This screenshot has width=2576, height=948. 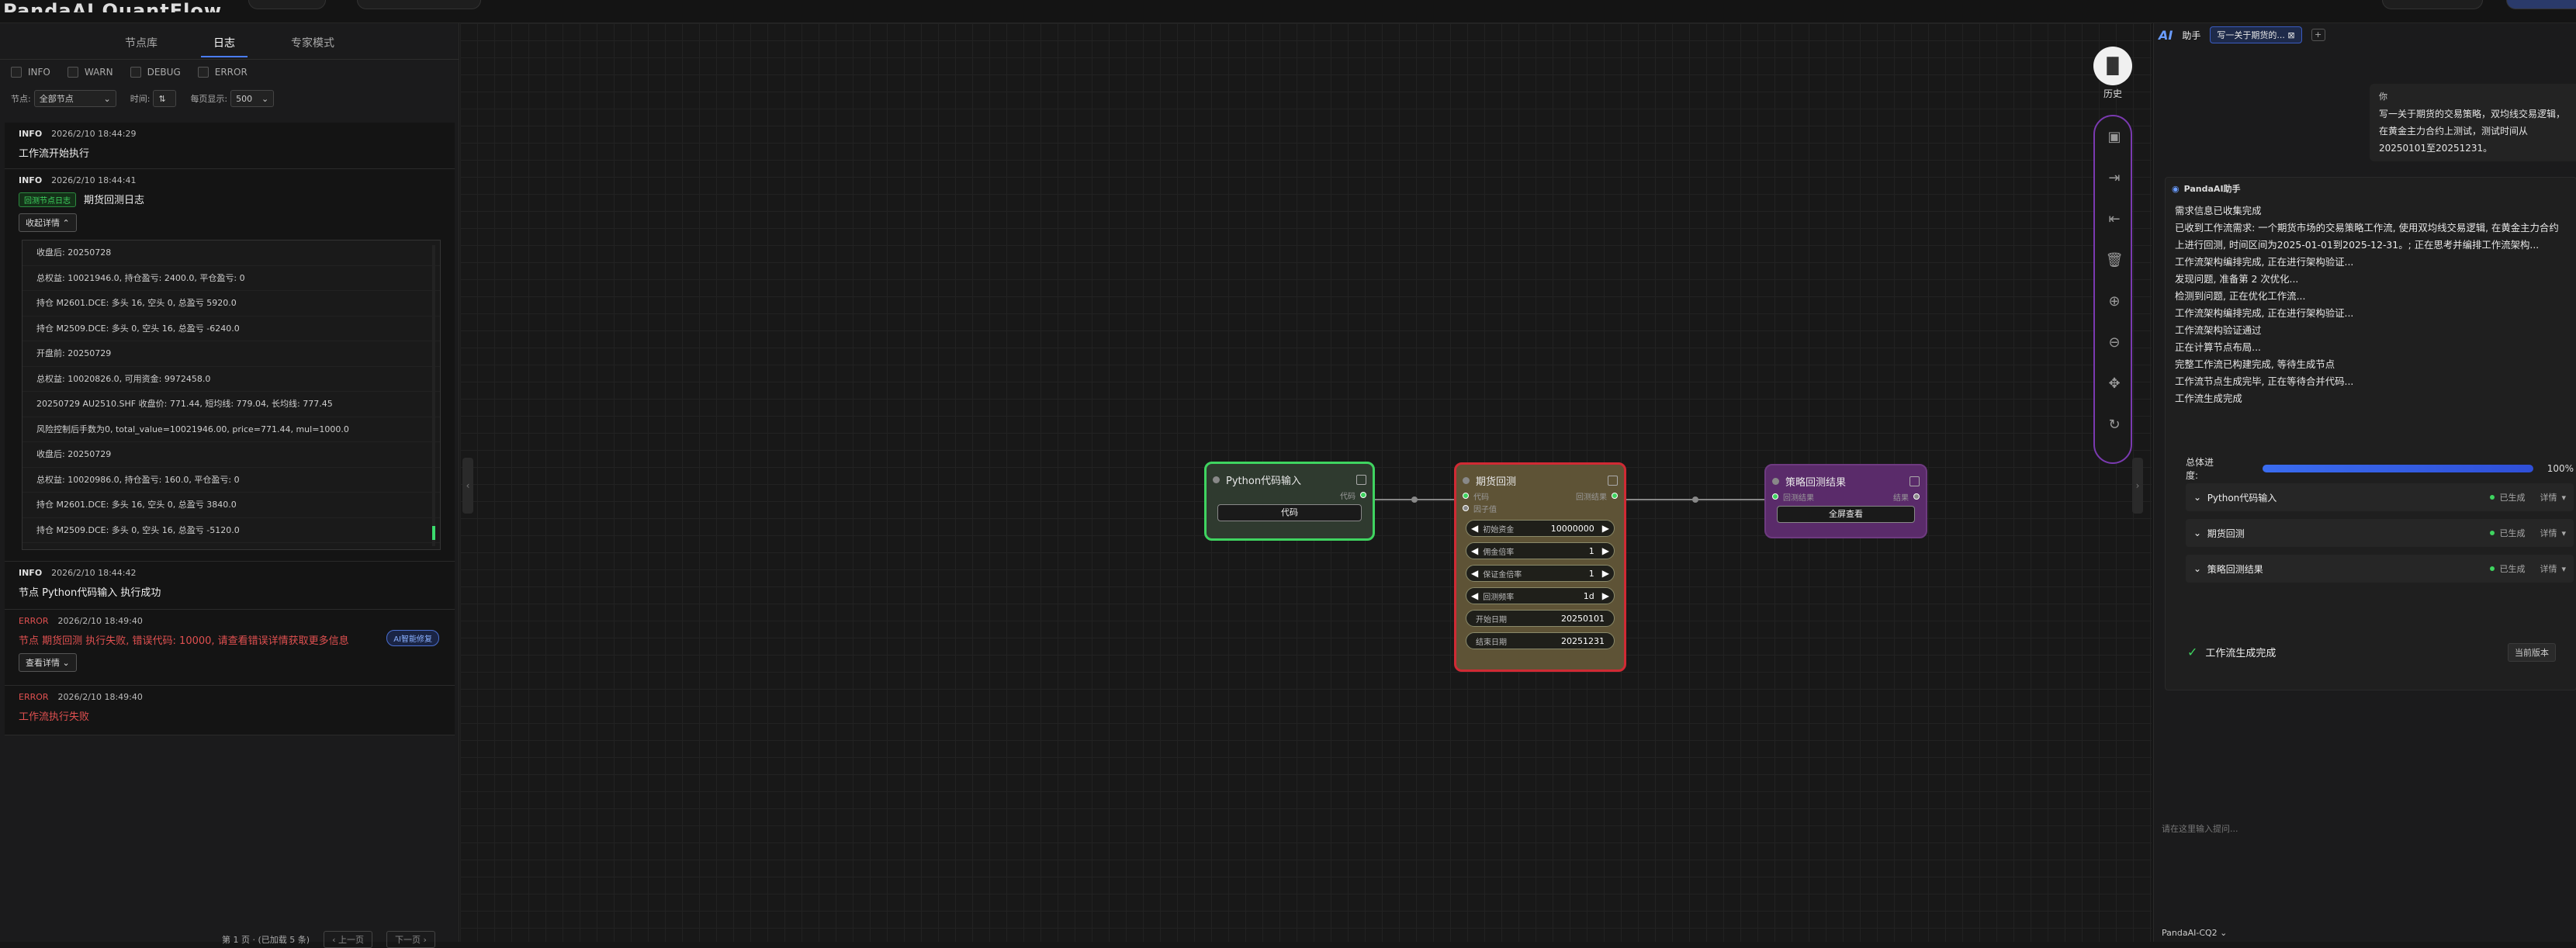 I want to click on top-bar: PandaAI QuantFlow, so click(x=1288, y=11).